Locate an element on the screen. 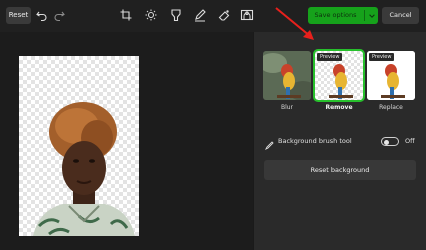  undo-icon is located at coordinates (42, 15).